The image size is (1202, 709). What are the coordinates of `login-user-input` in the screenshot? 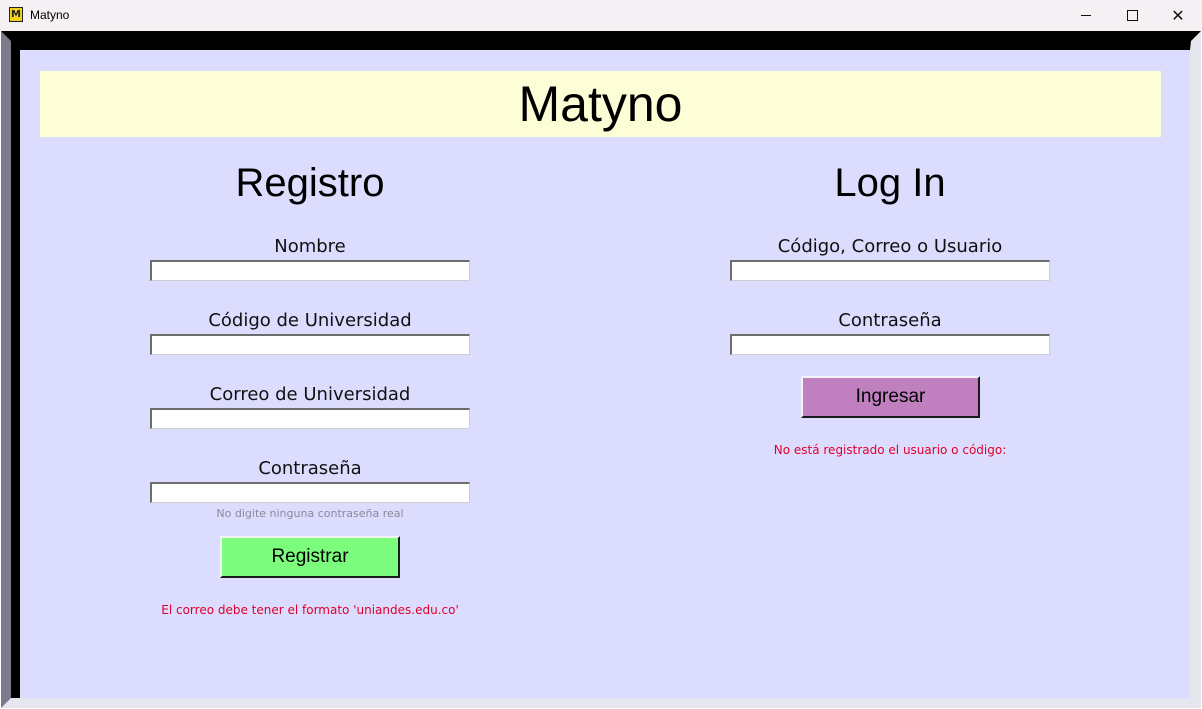 It's located at (890, 270).